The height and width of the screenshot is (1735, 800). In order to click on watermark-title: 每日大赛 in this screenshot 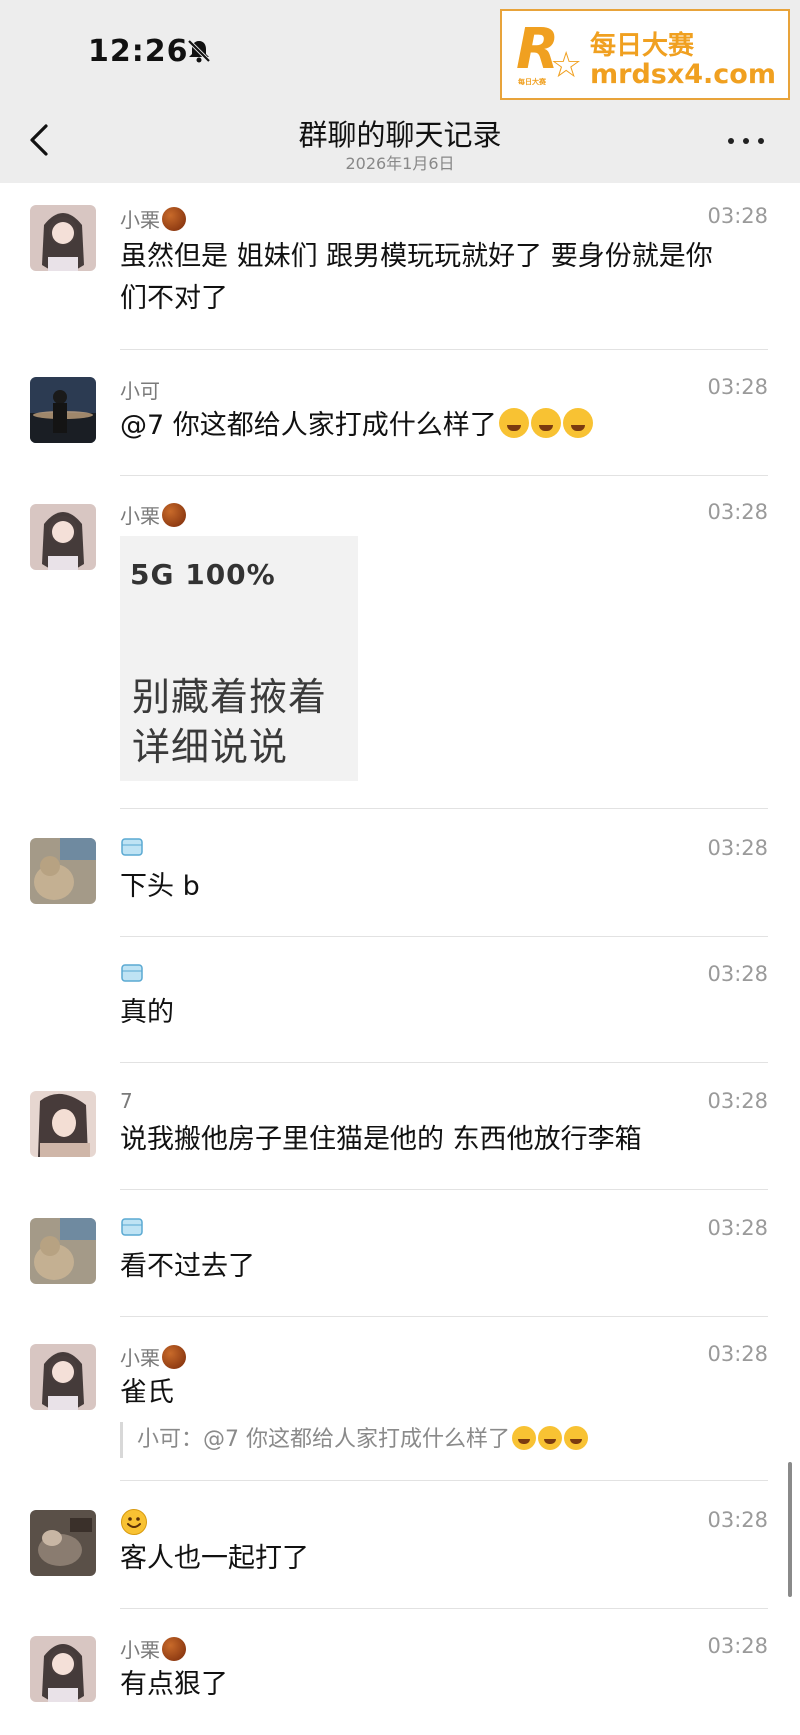, I will do `click(642, 46)`.